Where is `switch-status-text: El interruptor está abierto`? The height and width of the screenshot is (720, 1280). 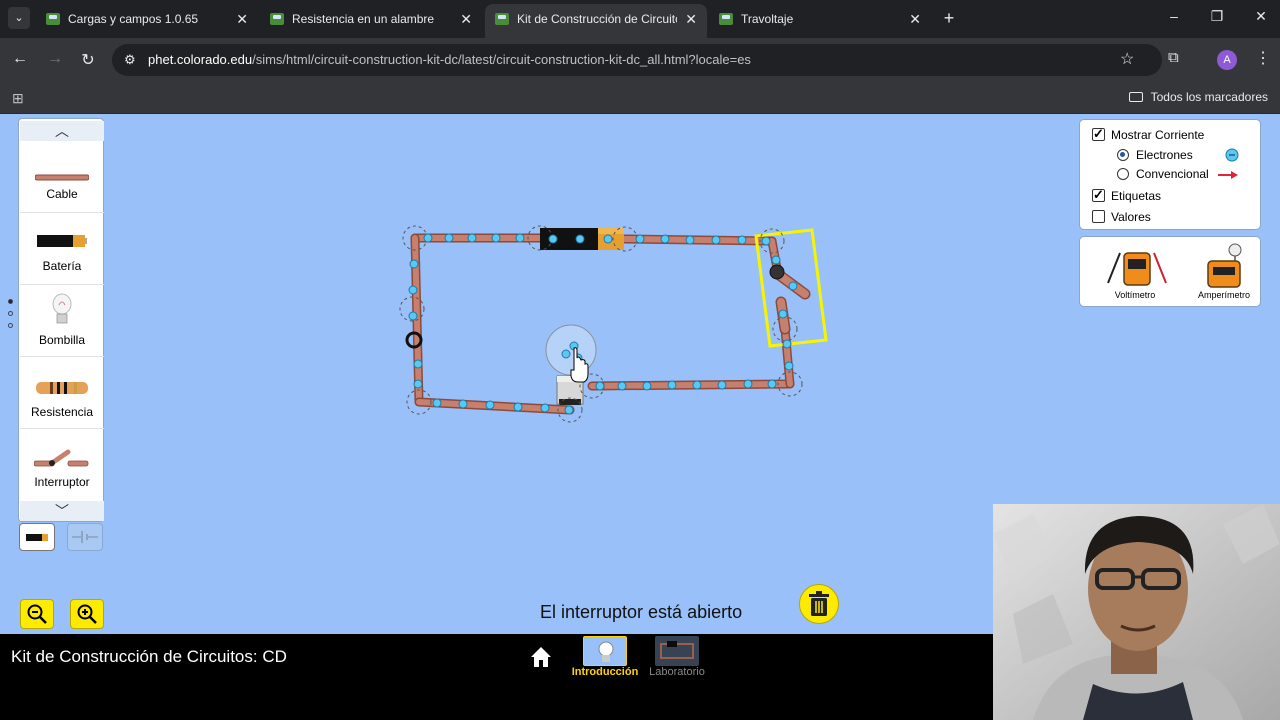
switch-status-text: El interruptor está abierto is located at coordinates (641, 612).